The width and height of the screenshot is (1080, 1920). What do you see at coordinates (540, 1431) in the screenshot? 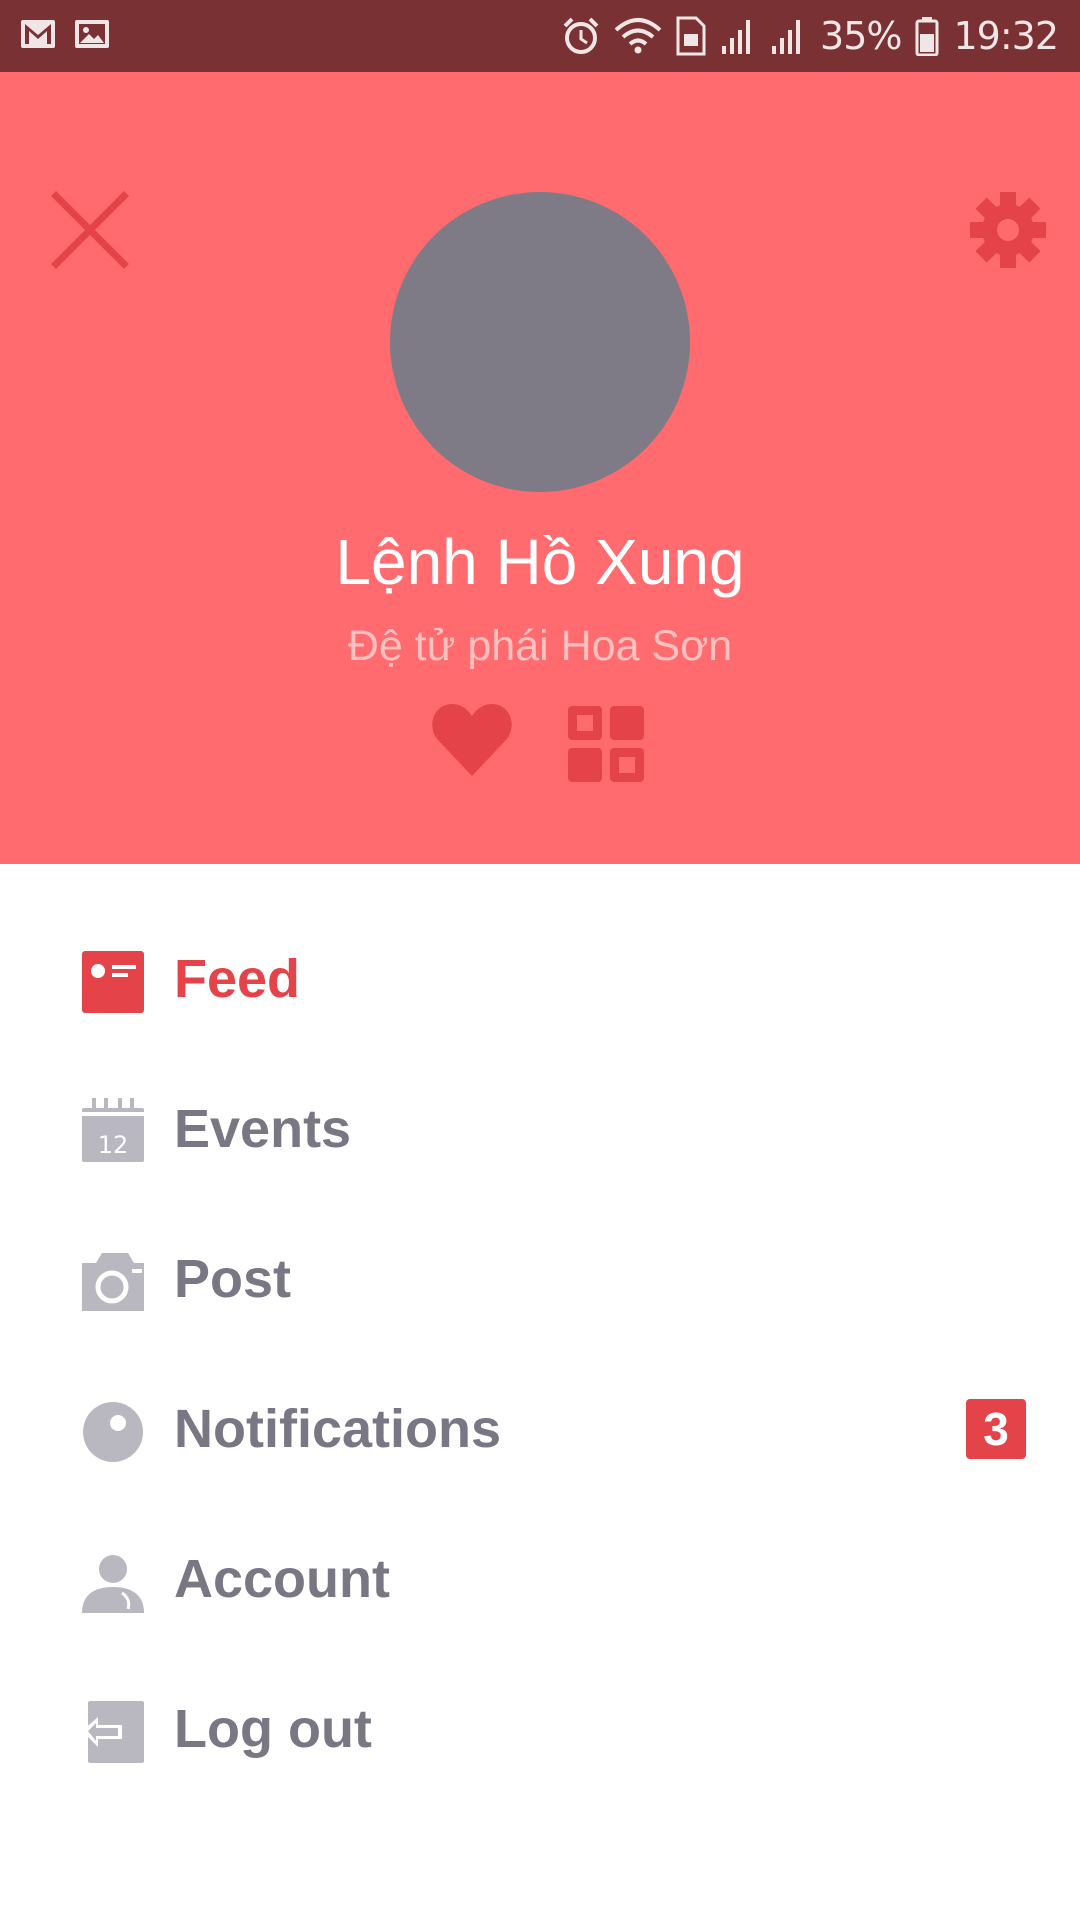
I see `menu-item-notifications: Notifications 3` at bounding box center [540, 1431].